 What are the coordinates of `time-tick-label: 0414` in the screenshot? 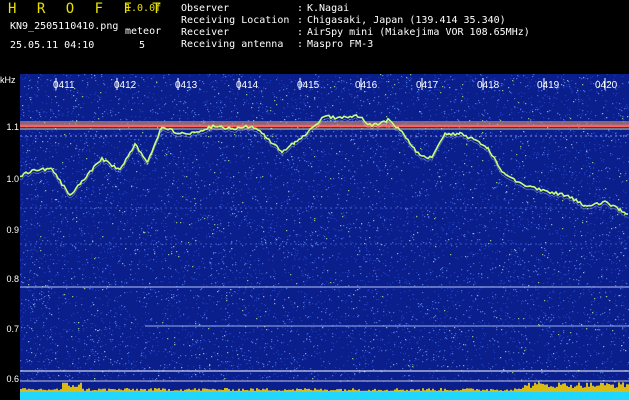 It's located at (247, 85).